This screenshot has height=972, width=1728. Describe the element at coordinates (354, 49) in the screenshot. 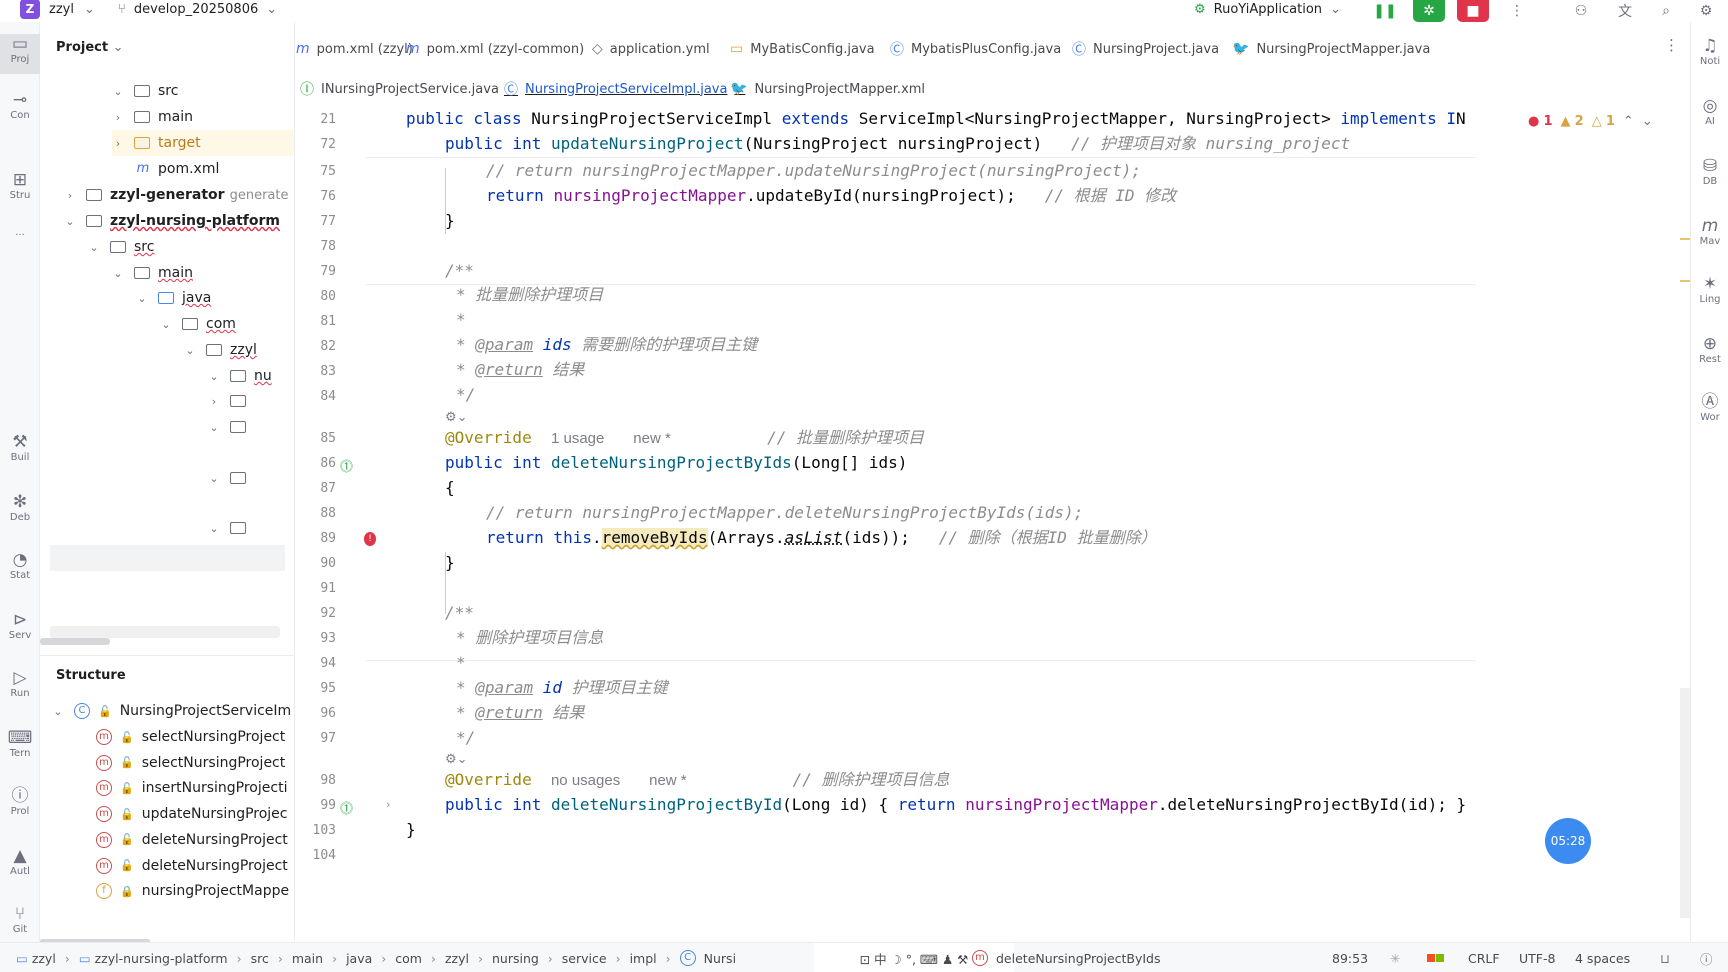

I see `editor-tab: m pom.xml (zzyl)` at that location.